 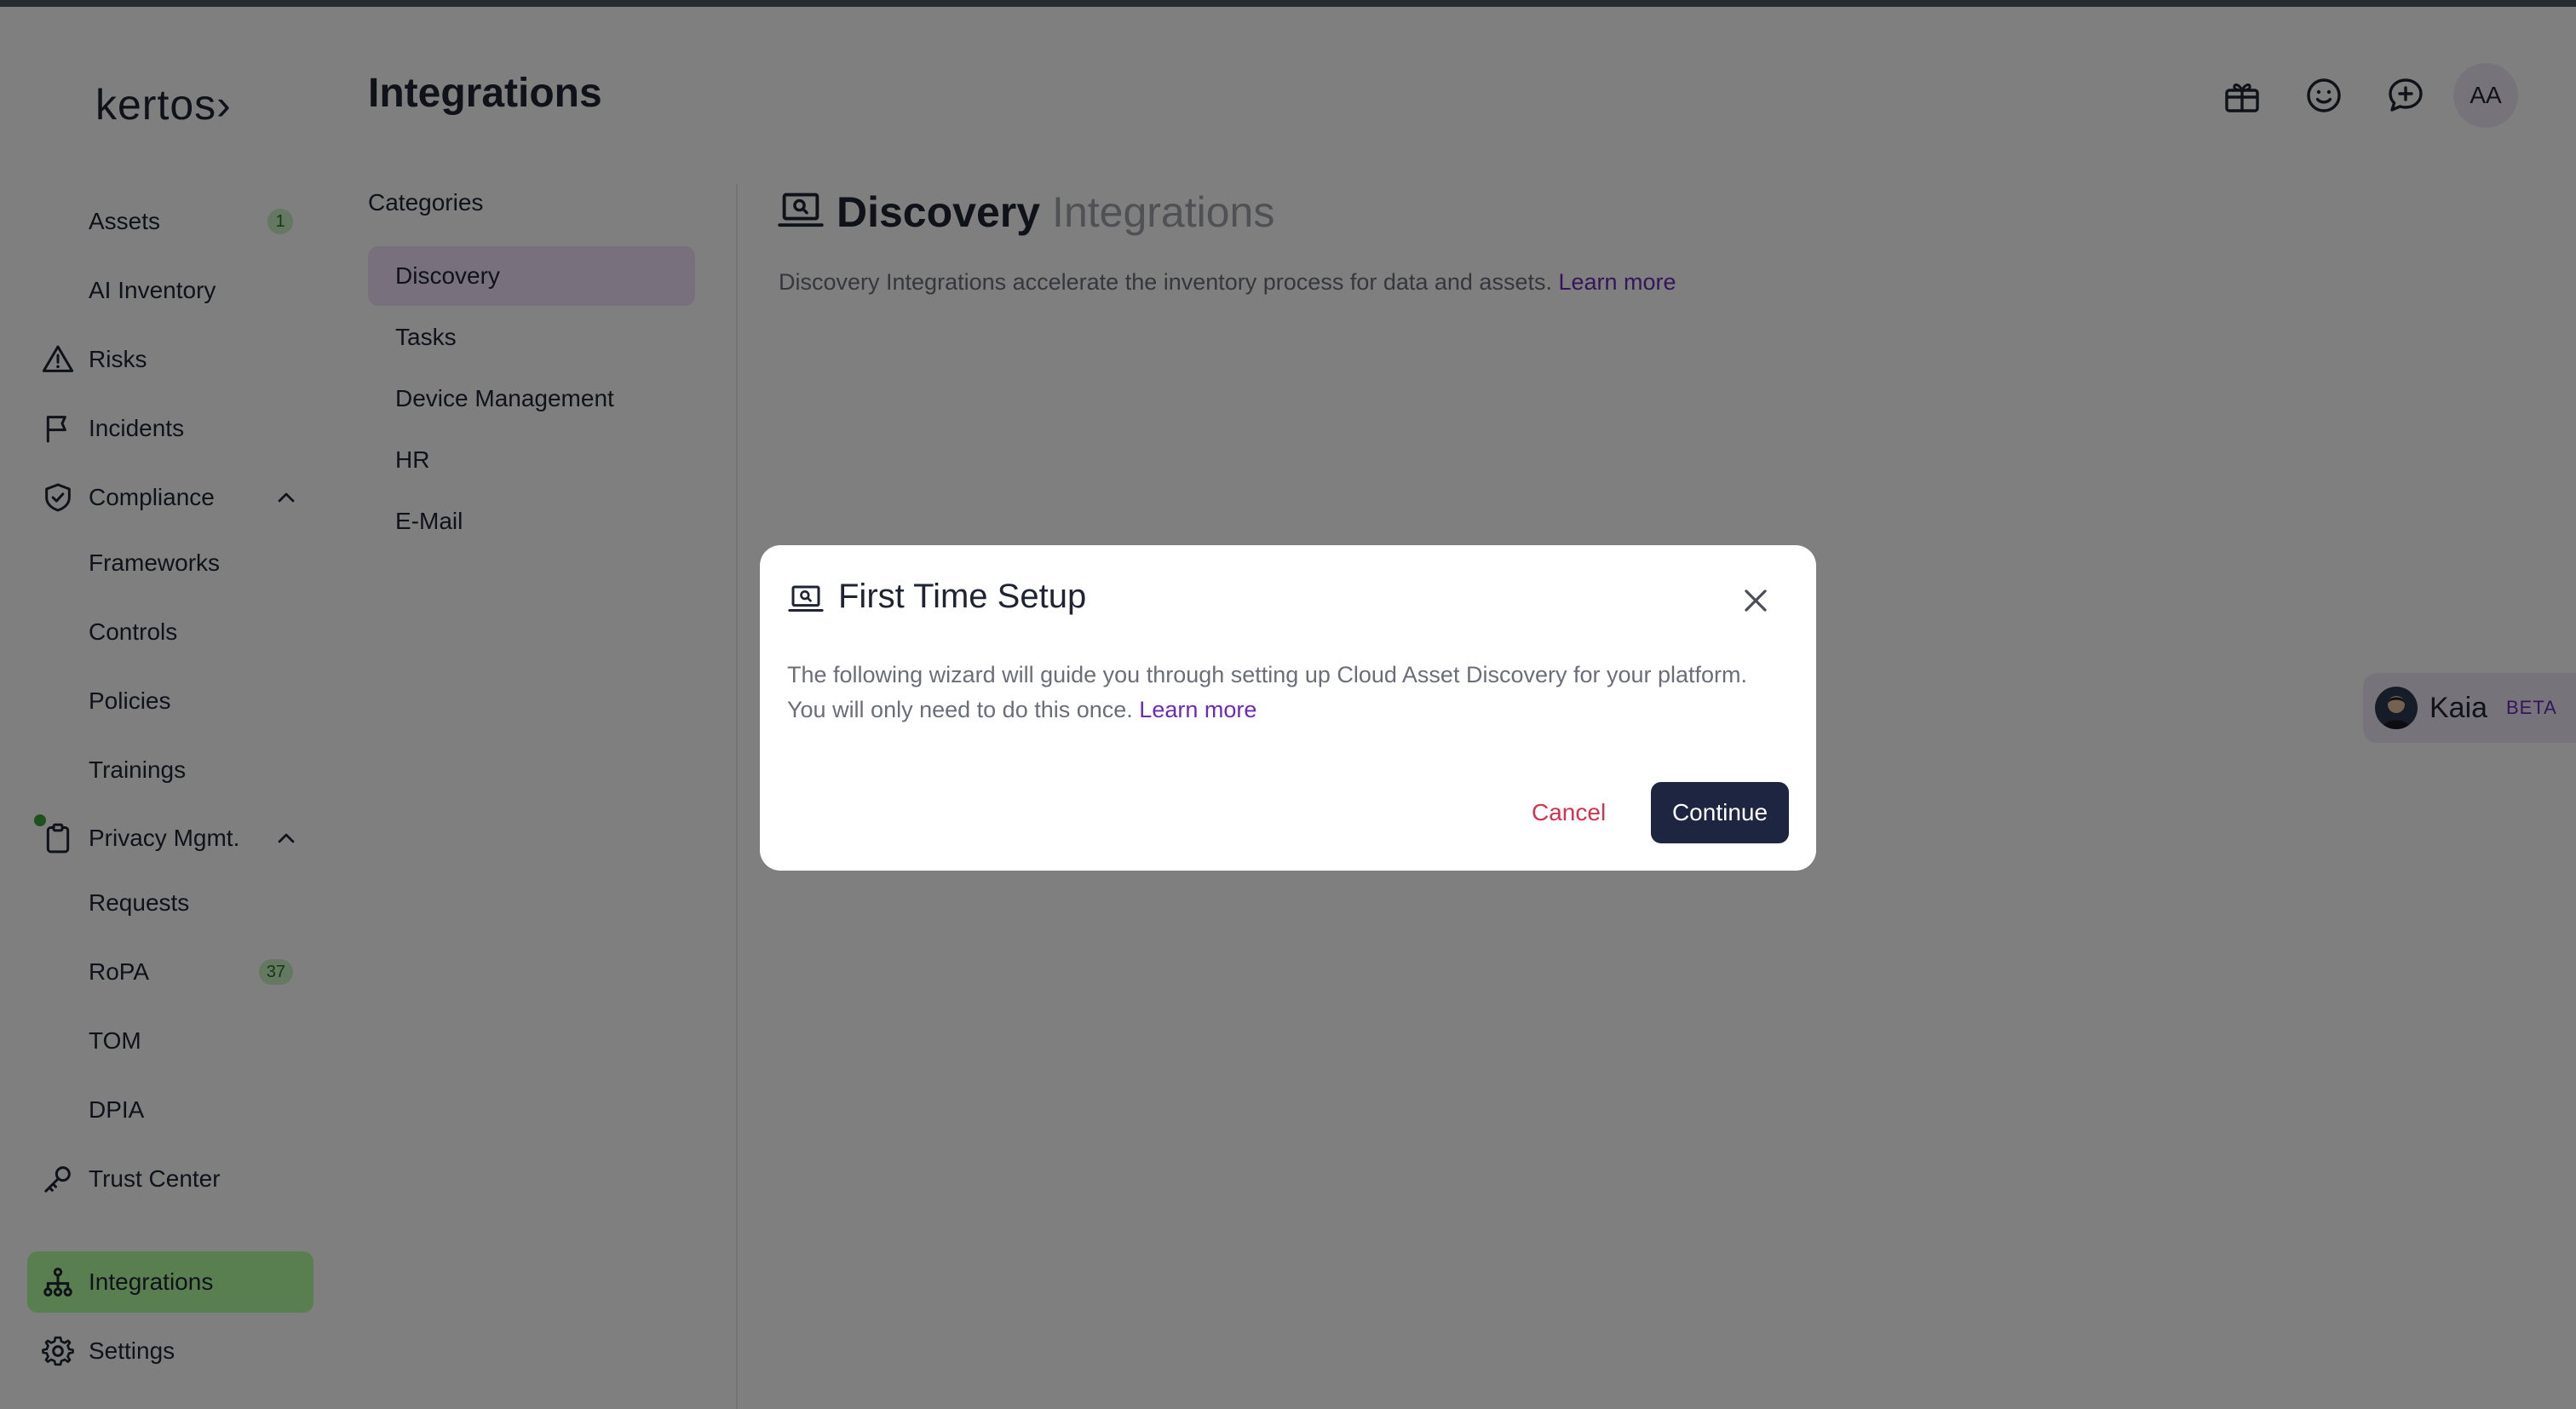 What do you see at coordinates (1755, 600) in the screenshot?
I see `close-icon` at bounding box center [1755, 600].